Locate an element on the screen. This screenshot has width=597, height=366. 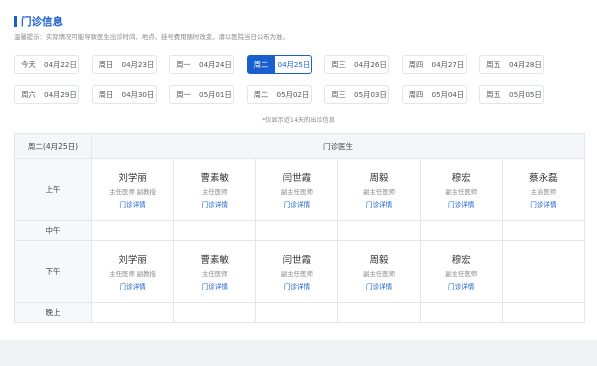
date-chip: 周二 05月02日 is located at coordinates (279, 94).